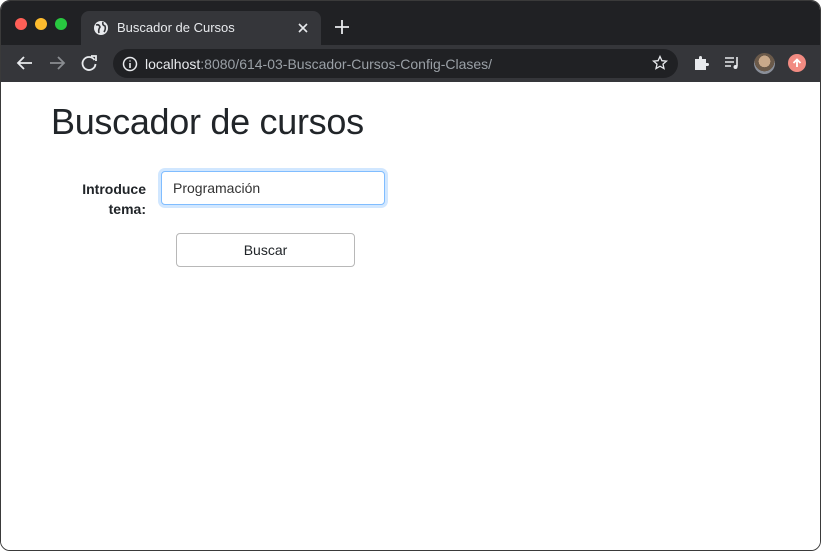  What do you see at coordinates (25, 63) in the screenshot?
I see `back-icon` at bounding box center [25, 63].